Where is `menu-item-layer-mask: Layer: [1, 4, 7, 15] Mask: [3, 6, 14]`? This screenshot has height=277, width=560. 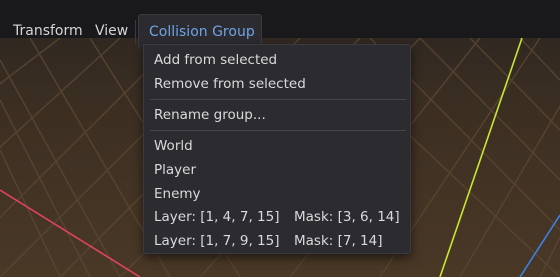 menu-item-layer-mask: Layer: [1, 4, 7, 15] Mask: [3, 6, 14] is located at coordinates (279, 217).